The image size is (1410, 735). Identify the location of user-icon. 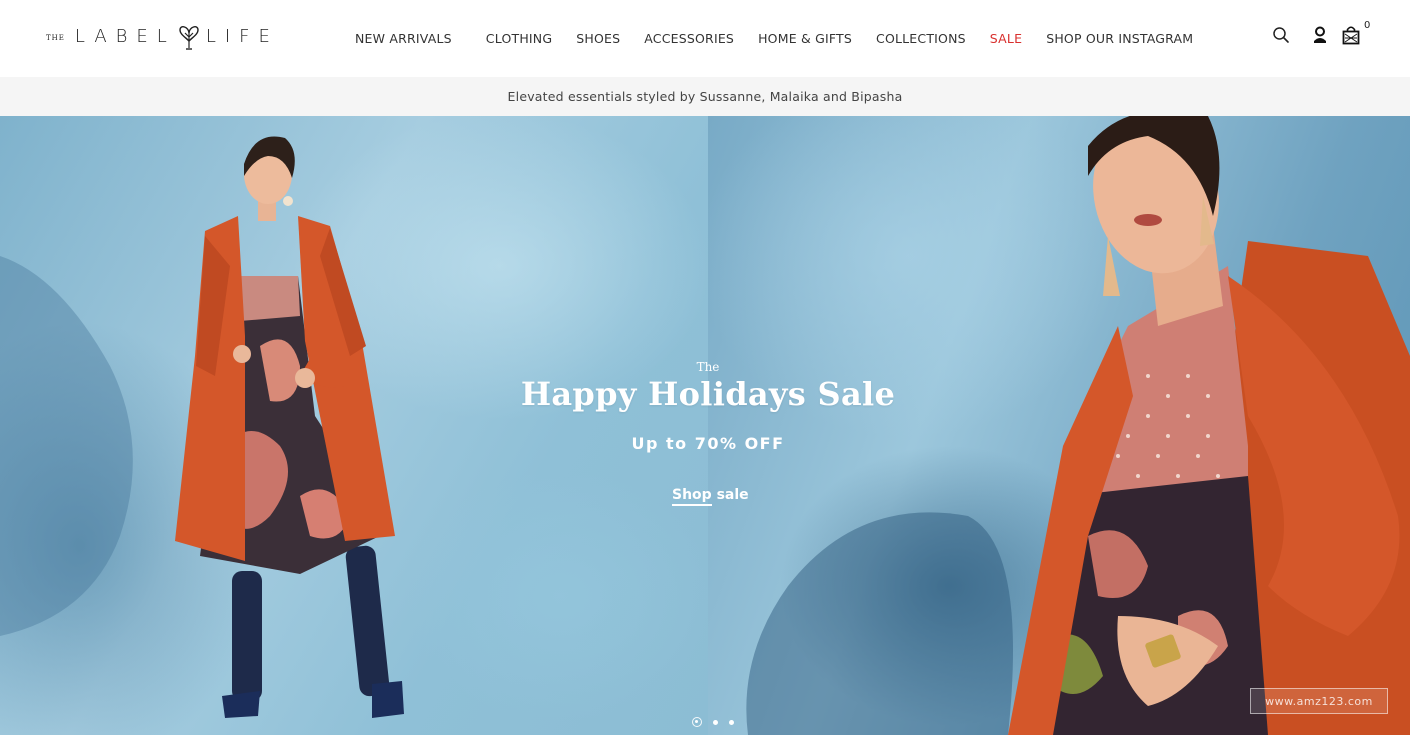
(1320, 34).